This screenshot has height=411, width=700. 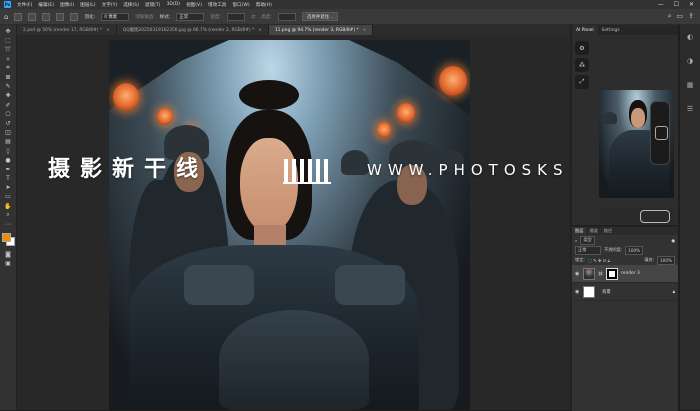 What do you see at coordinates (110, 5) in the screenshot?
I see `menu-type: 文字(Y)` at bounding box center [110, 5].